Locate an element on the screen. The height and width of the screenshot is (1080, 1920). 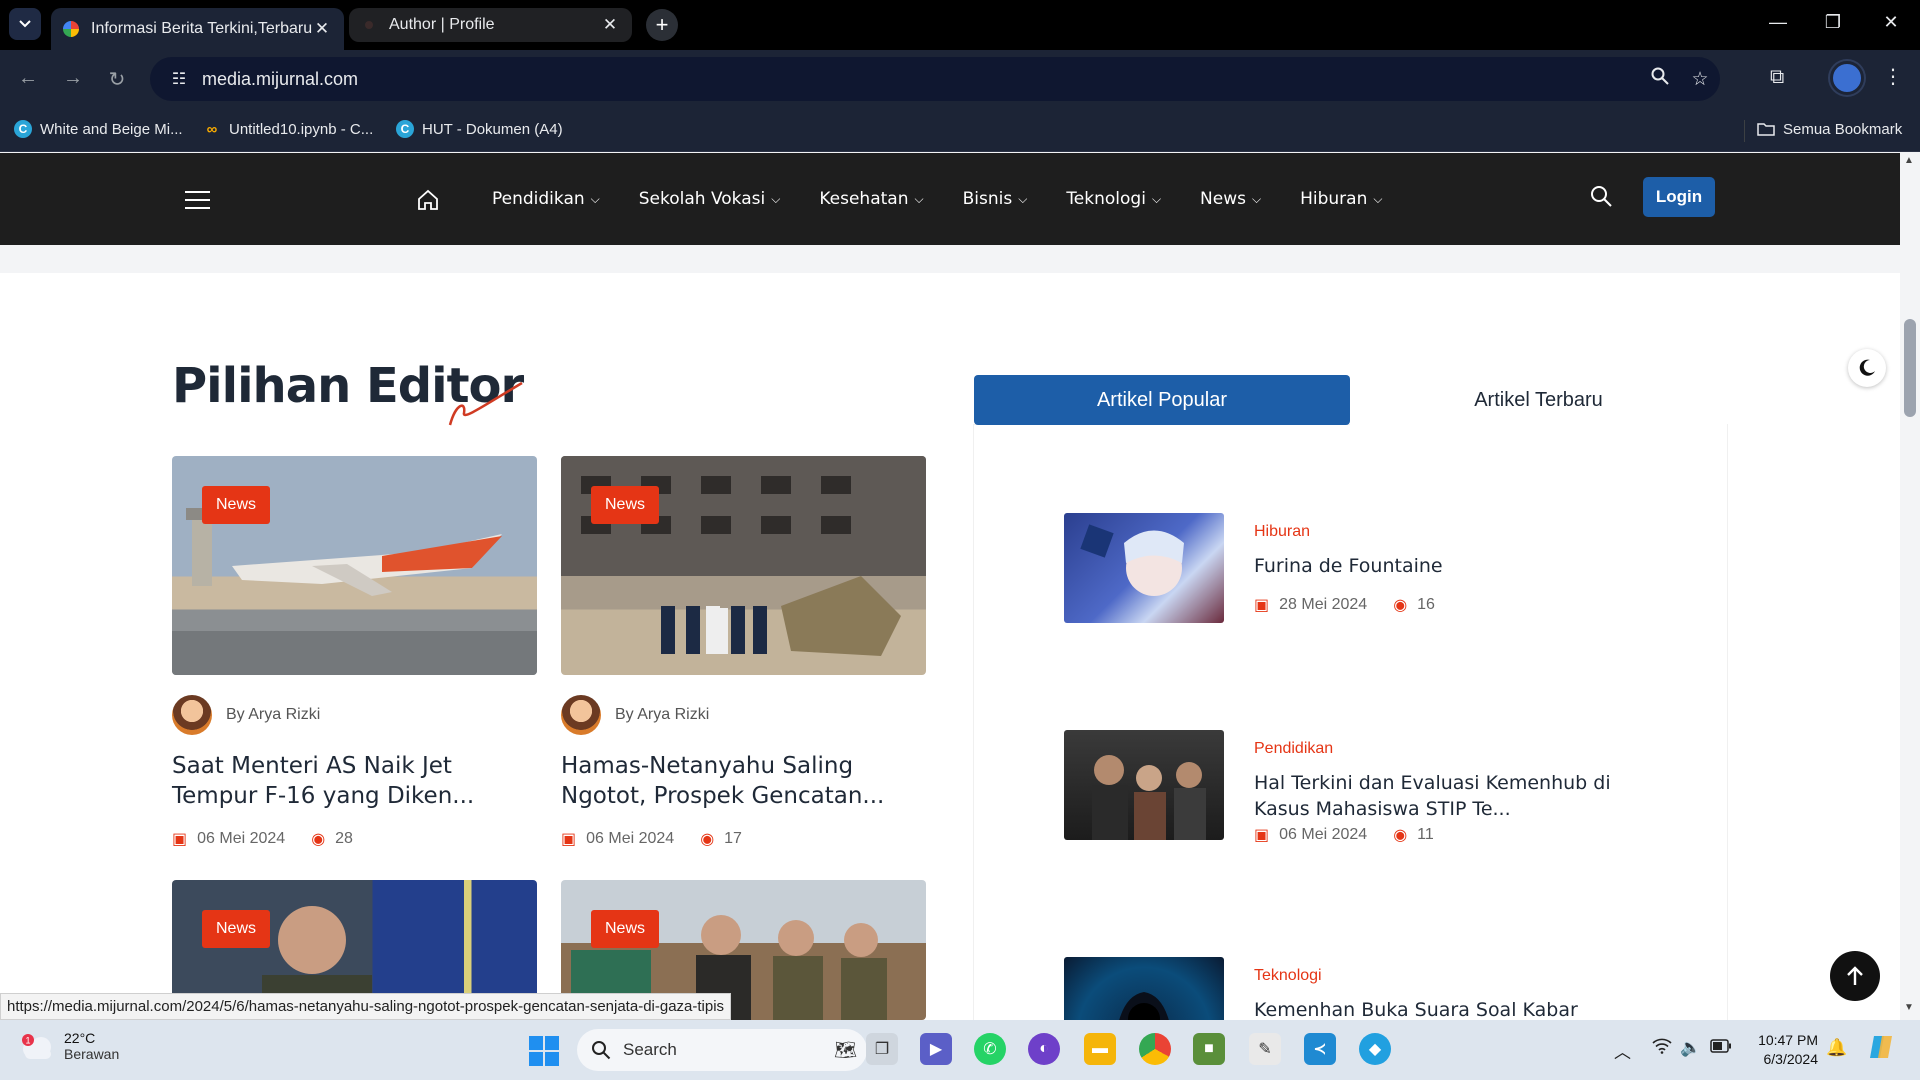
sidebar-category: Hiburan is located at coordinates (1282, 532).